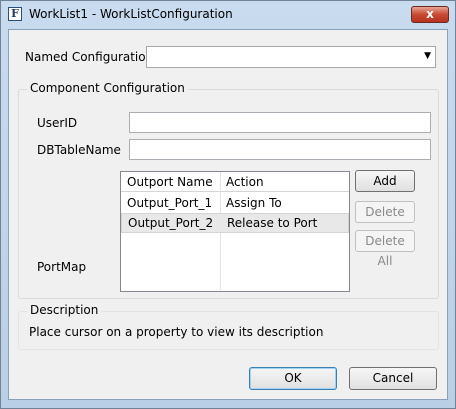  What do you see at coordinates (170, 203) in the screenshot?
I see `outport-name-cell: Output_Port_1` at bounding box center [170, 203].